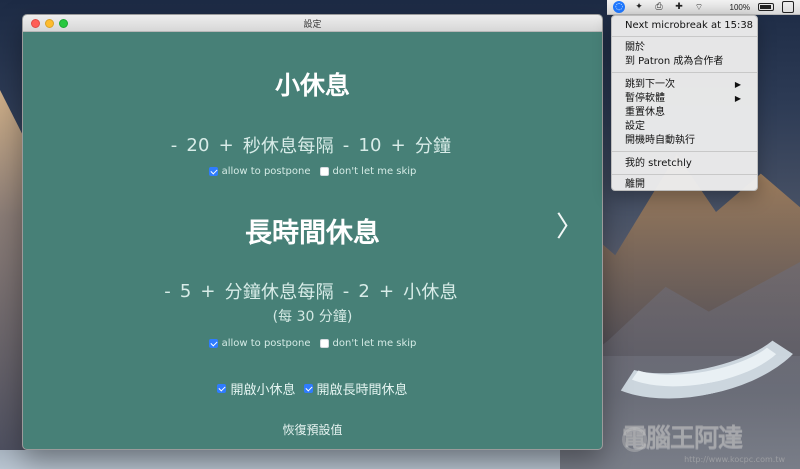 The width and height of the screenshot is (800, 469). I want to click on enable-microbreak-option: 開啟小休息, so click(256, 388).